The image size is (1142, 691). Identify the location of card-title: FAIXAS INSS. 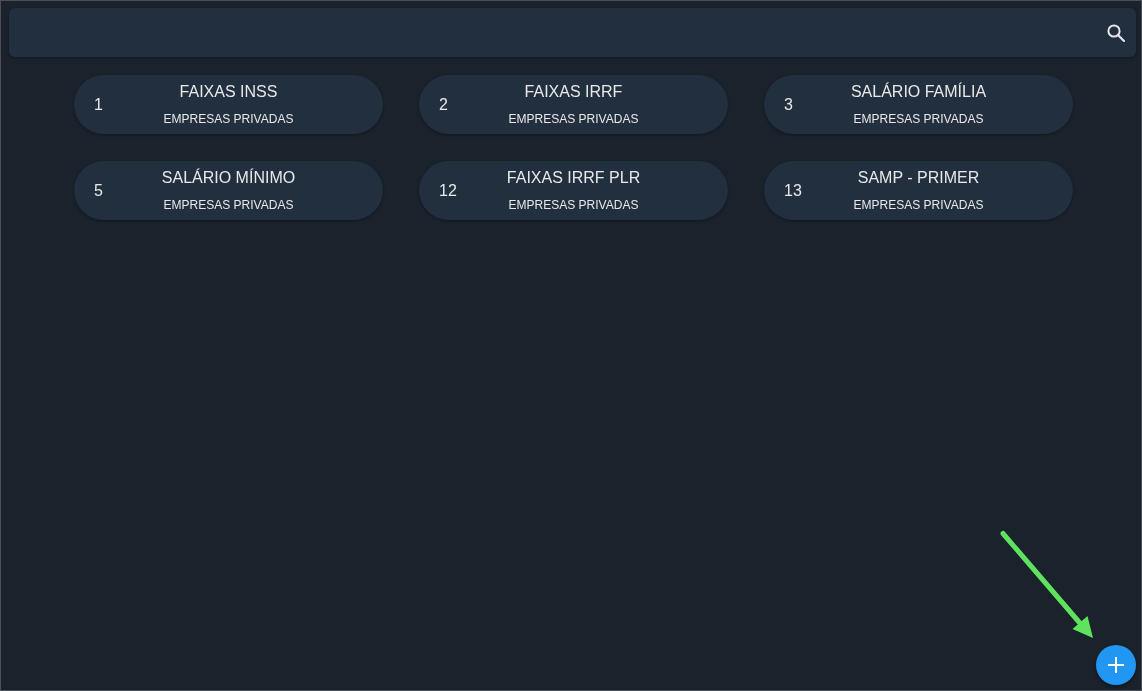
(228, 92).